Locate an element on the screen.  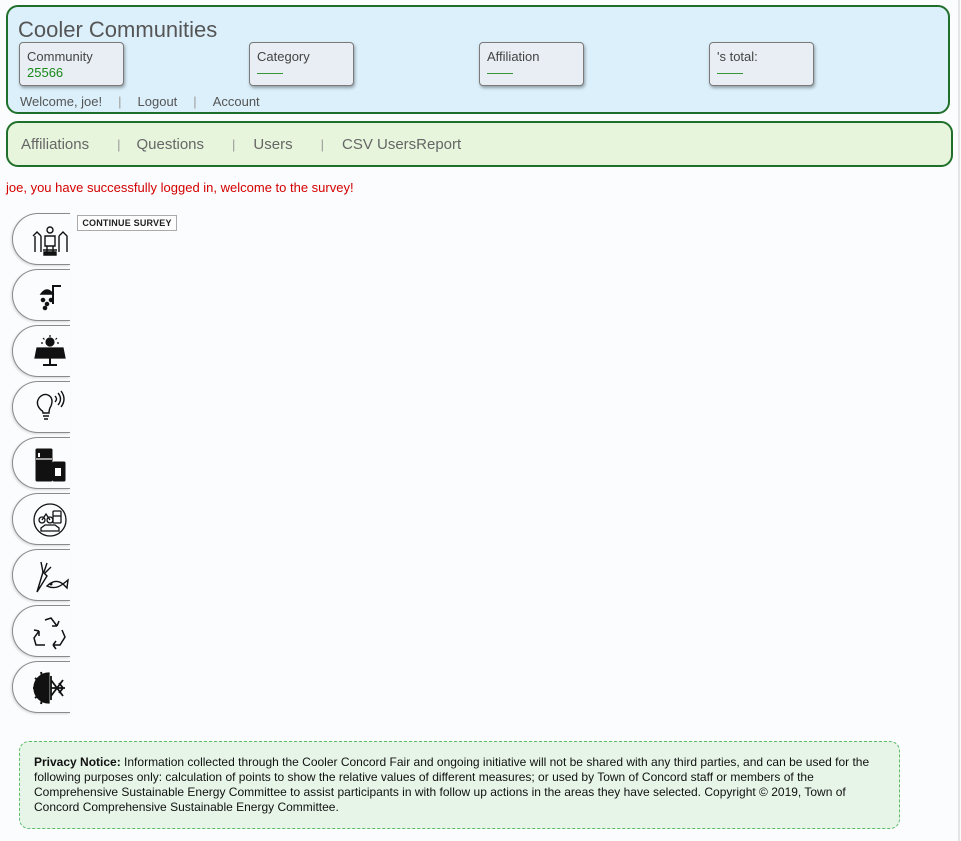
category-tab-lighting is located at coordinates (41, 407).